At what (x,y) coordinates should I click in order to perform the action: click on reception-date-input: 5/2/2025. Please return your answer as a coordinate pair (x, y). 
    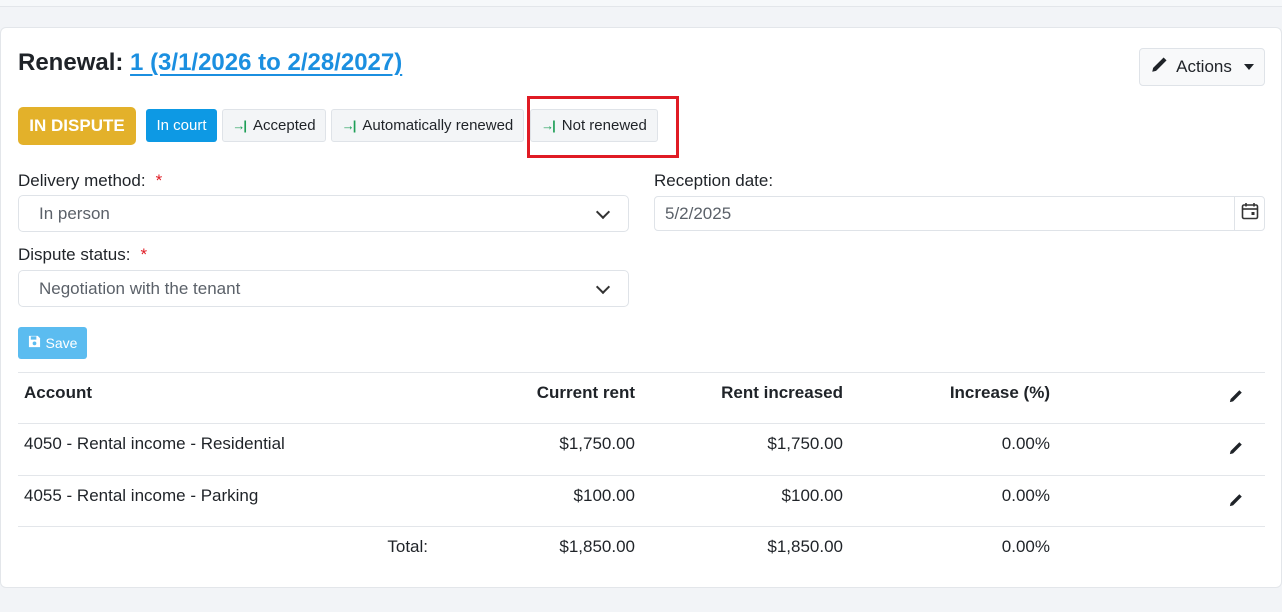
    Looking at the image, I should click on (959, 213).